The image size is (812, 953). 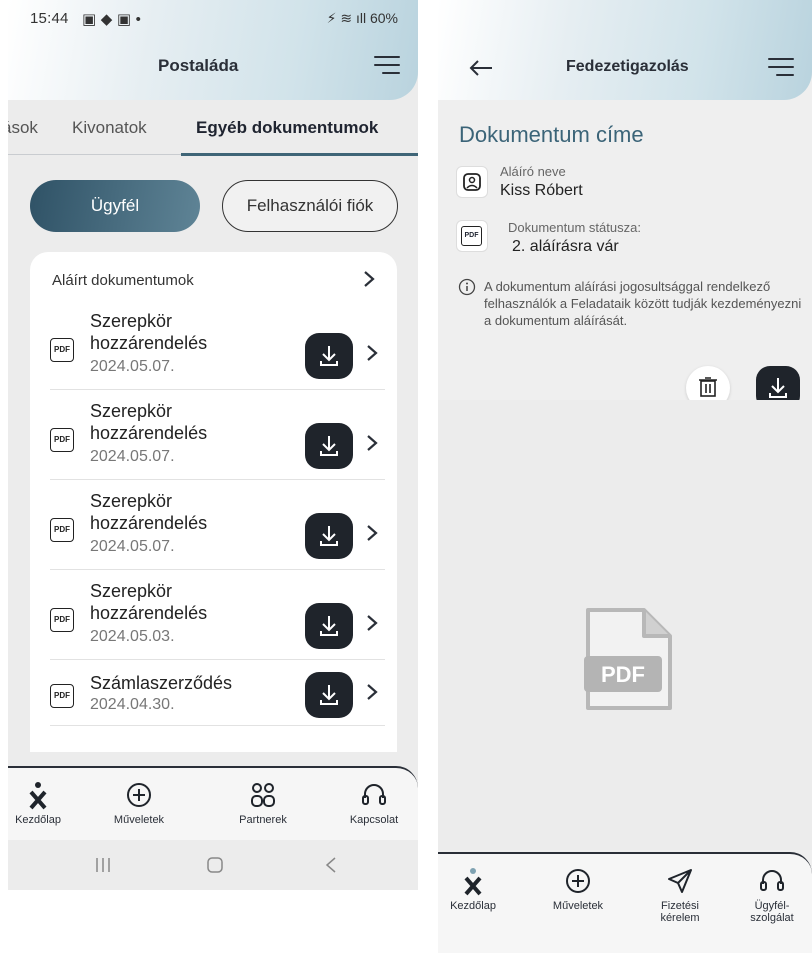 I want to click on home-system-icon, so click(x=215, y=865).